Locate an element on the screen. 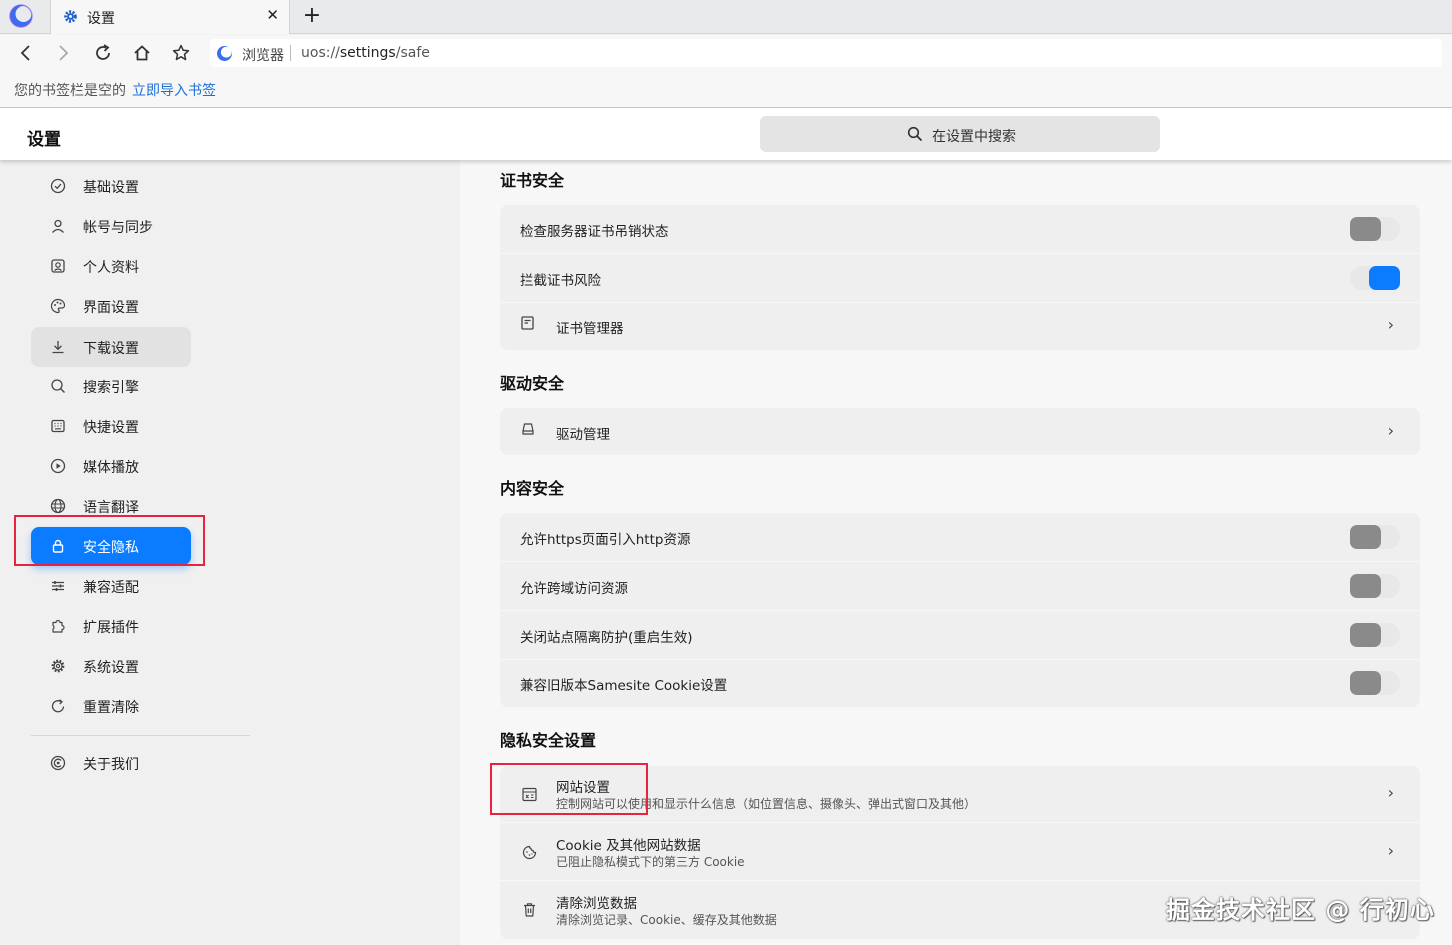  reload-icon is located at coordinates (103, 53).